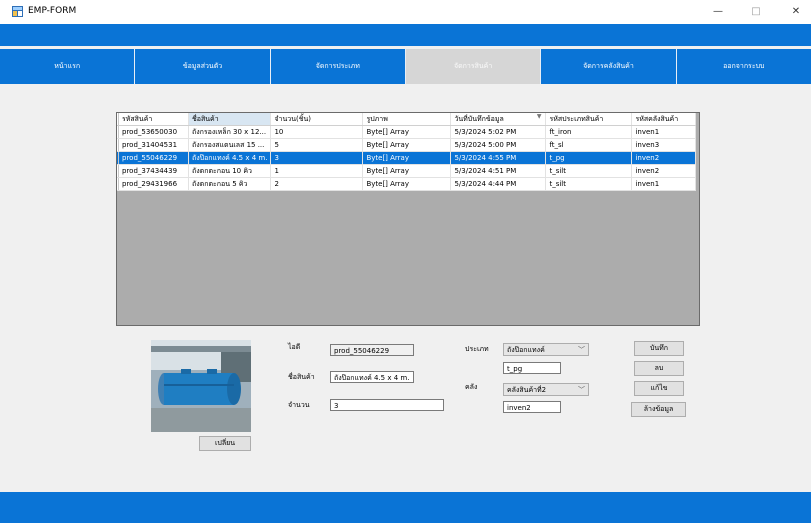  Describe the element at coordinates (317, 184) in the screenshot. I see `cell-quantity: 2` at that location.